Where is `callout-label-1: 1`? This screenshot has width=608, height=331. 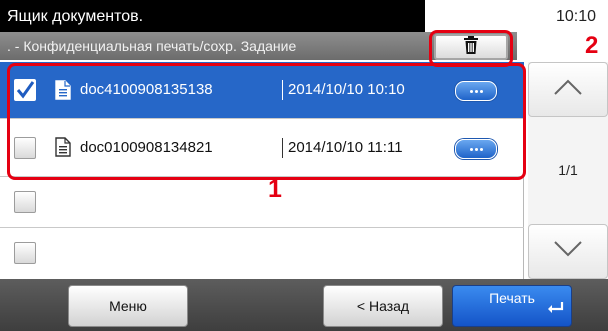
callout-label-1: 1 is located at coordinates (275, 189).